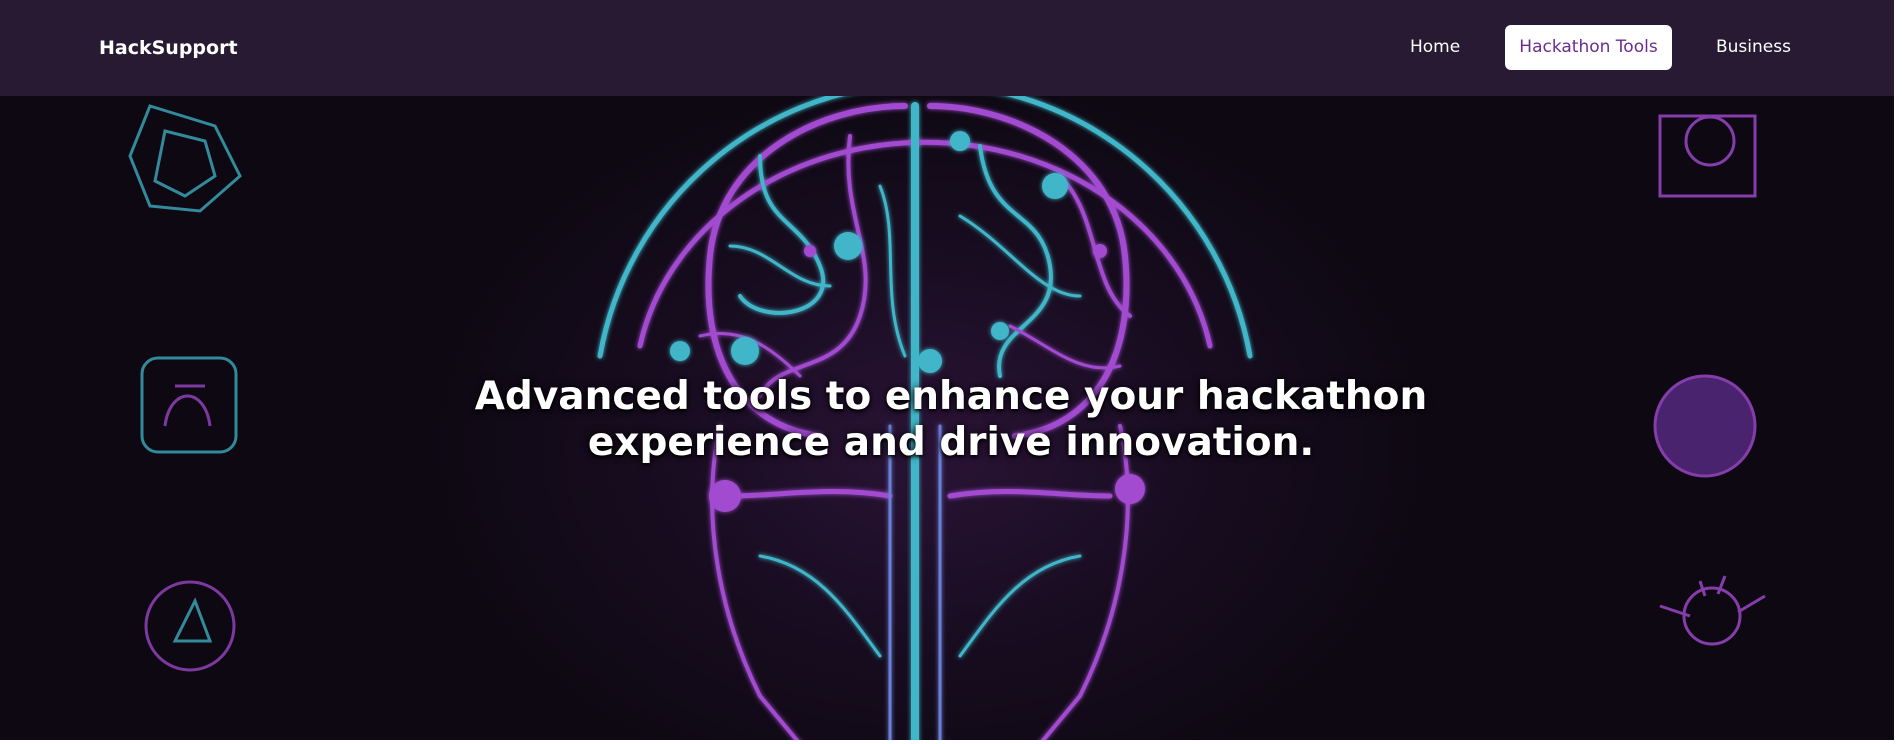  What do you see at coordinates (1435, 47) in the screenshot?
I see `nav-home: Home` at bounding box center [1435, 47].